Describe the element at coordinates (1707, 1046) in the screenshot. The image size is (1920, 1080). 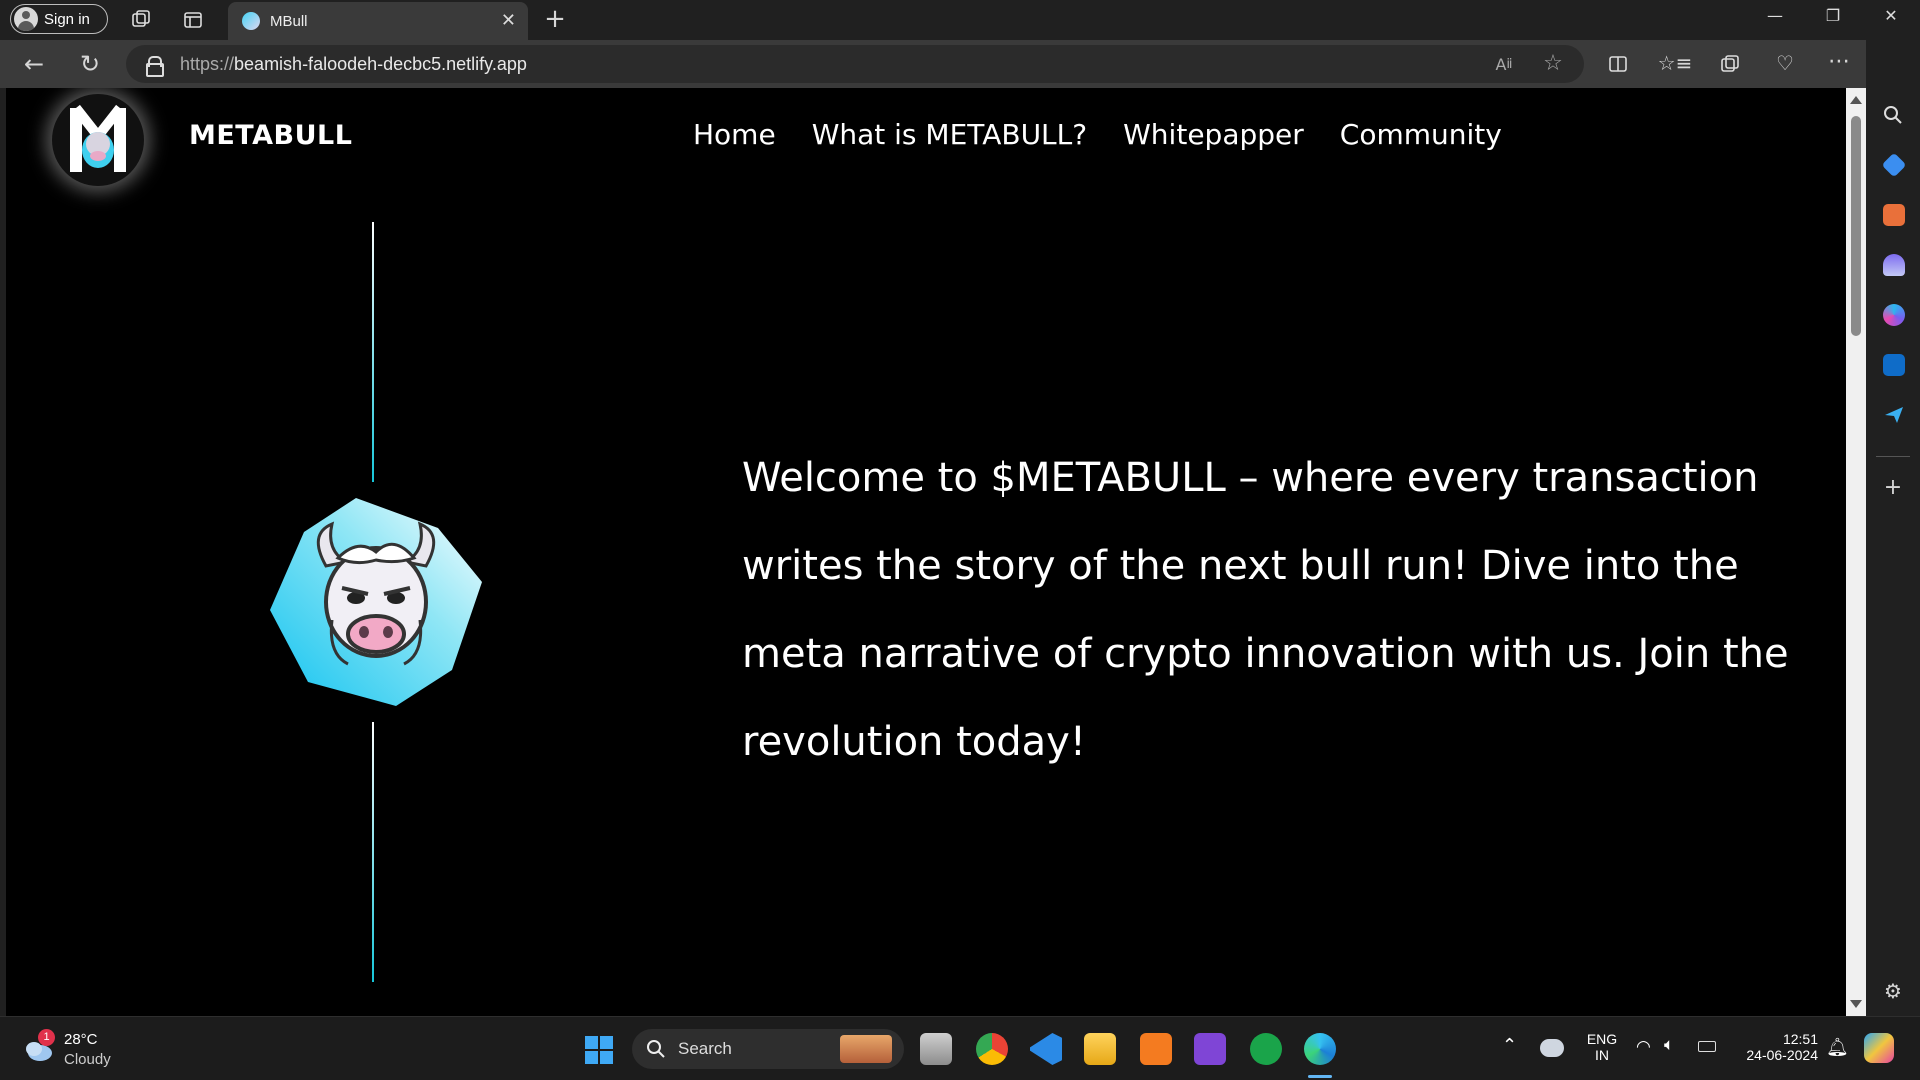
I see `battery-icon` at that location.